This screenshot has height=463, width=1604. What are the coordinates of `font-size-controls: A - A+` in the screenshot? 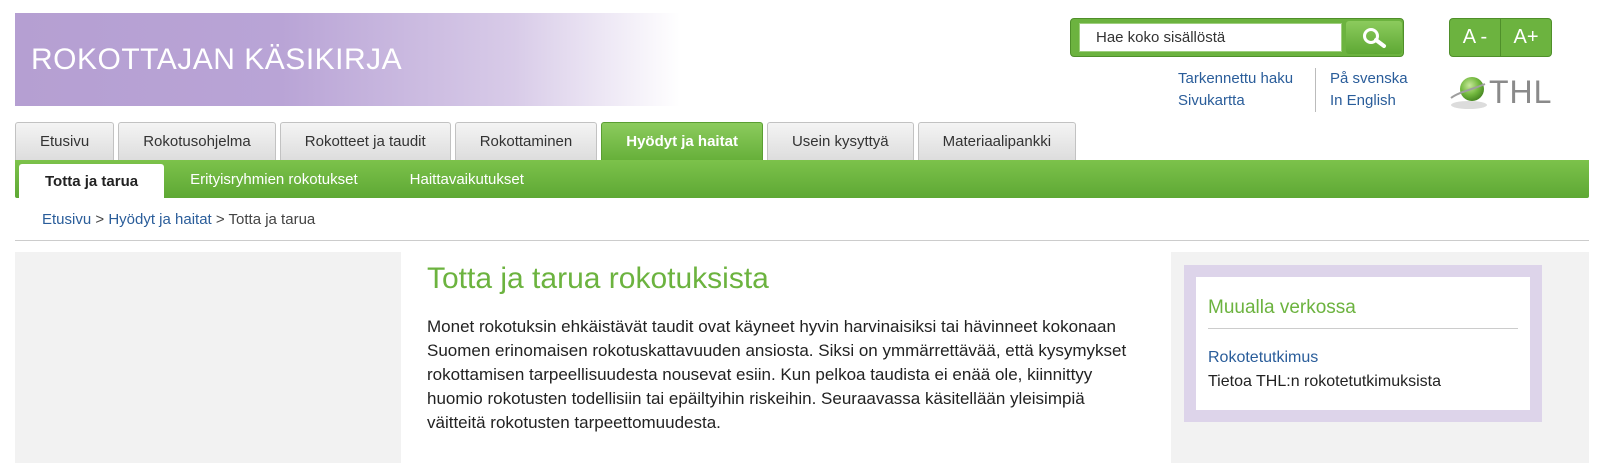 It's located at (1500, 37).